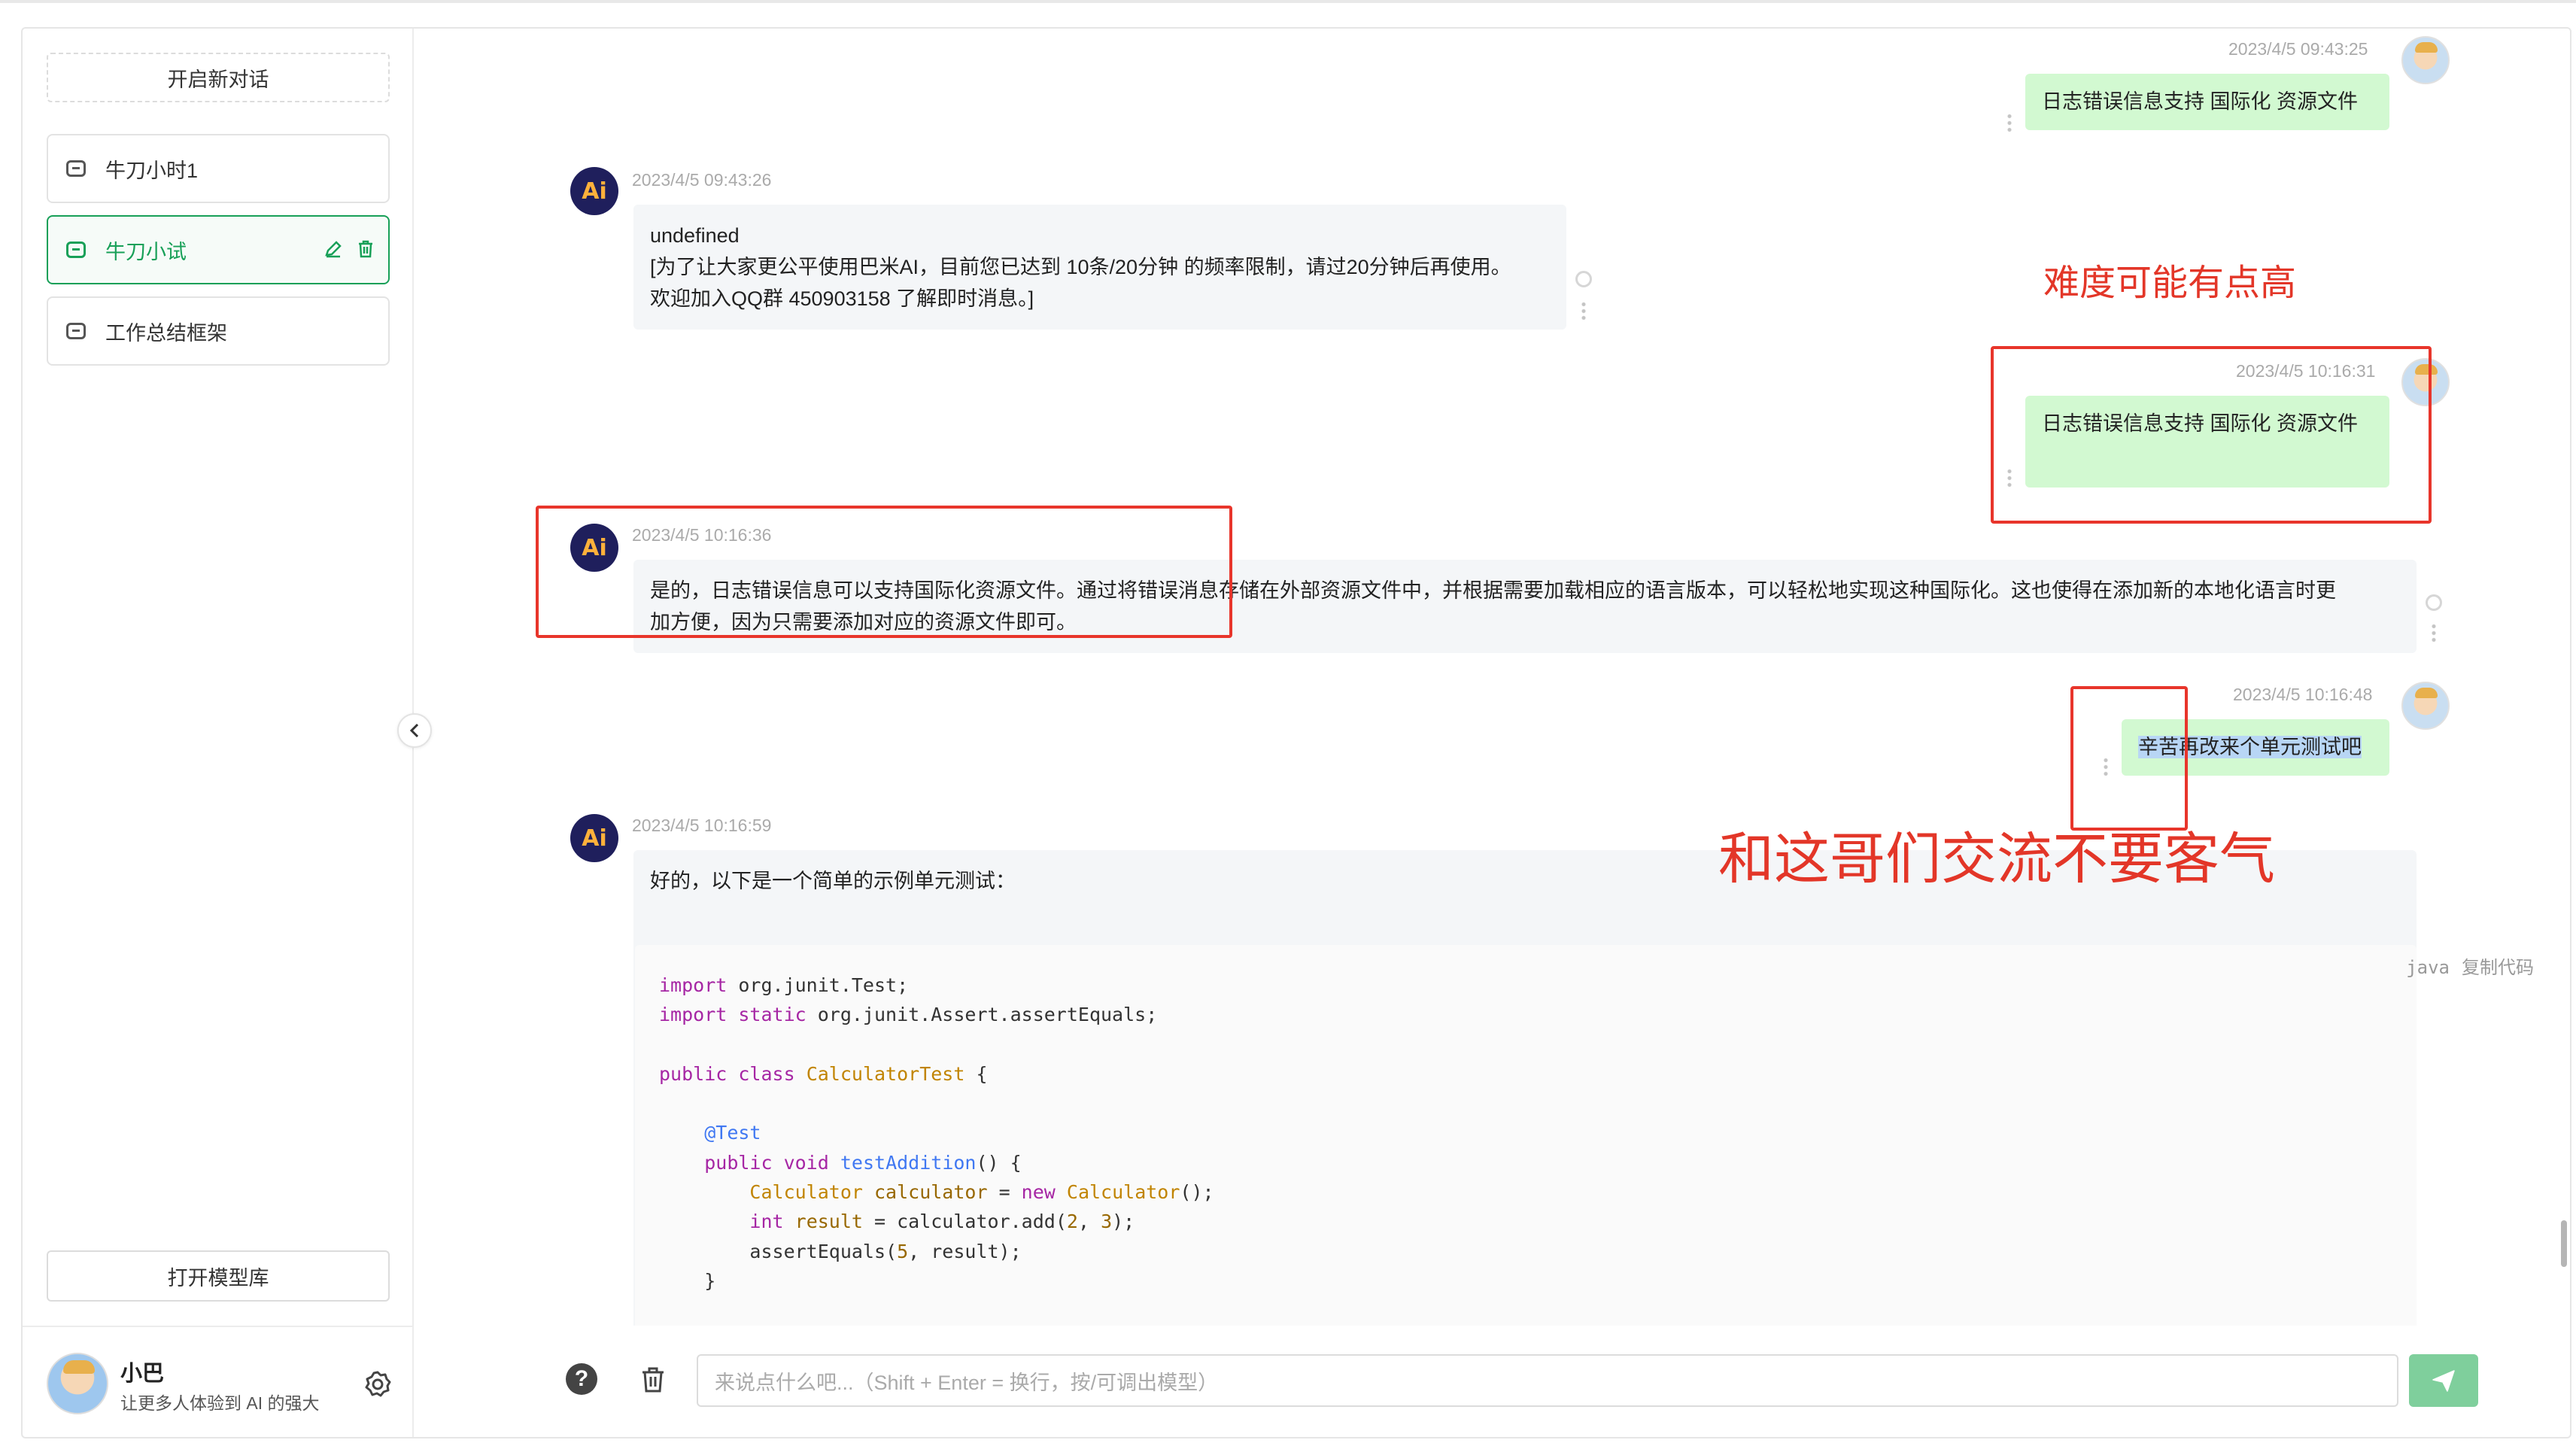 The width and height of the screenshot is (2576, 1446). What do you see at coordinates (219, 249) in the screenshot?
I see `conversation-item-active: 牛刀小试` at bounding box center [219, 249].